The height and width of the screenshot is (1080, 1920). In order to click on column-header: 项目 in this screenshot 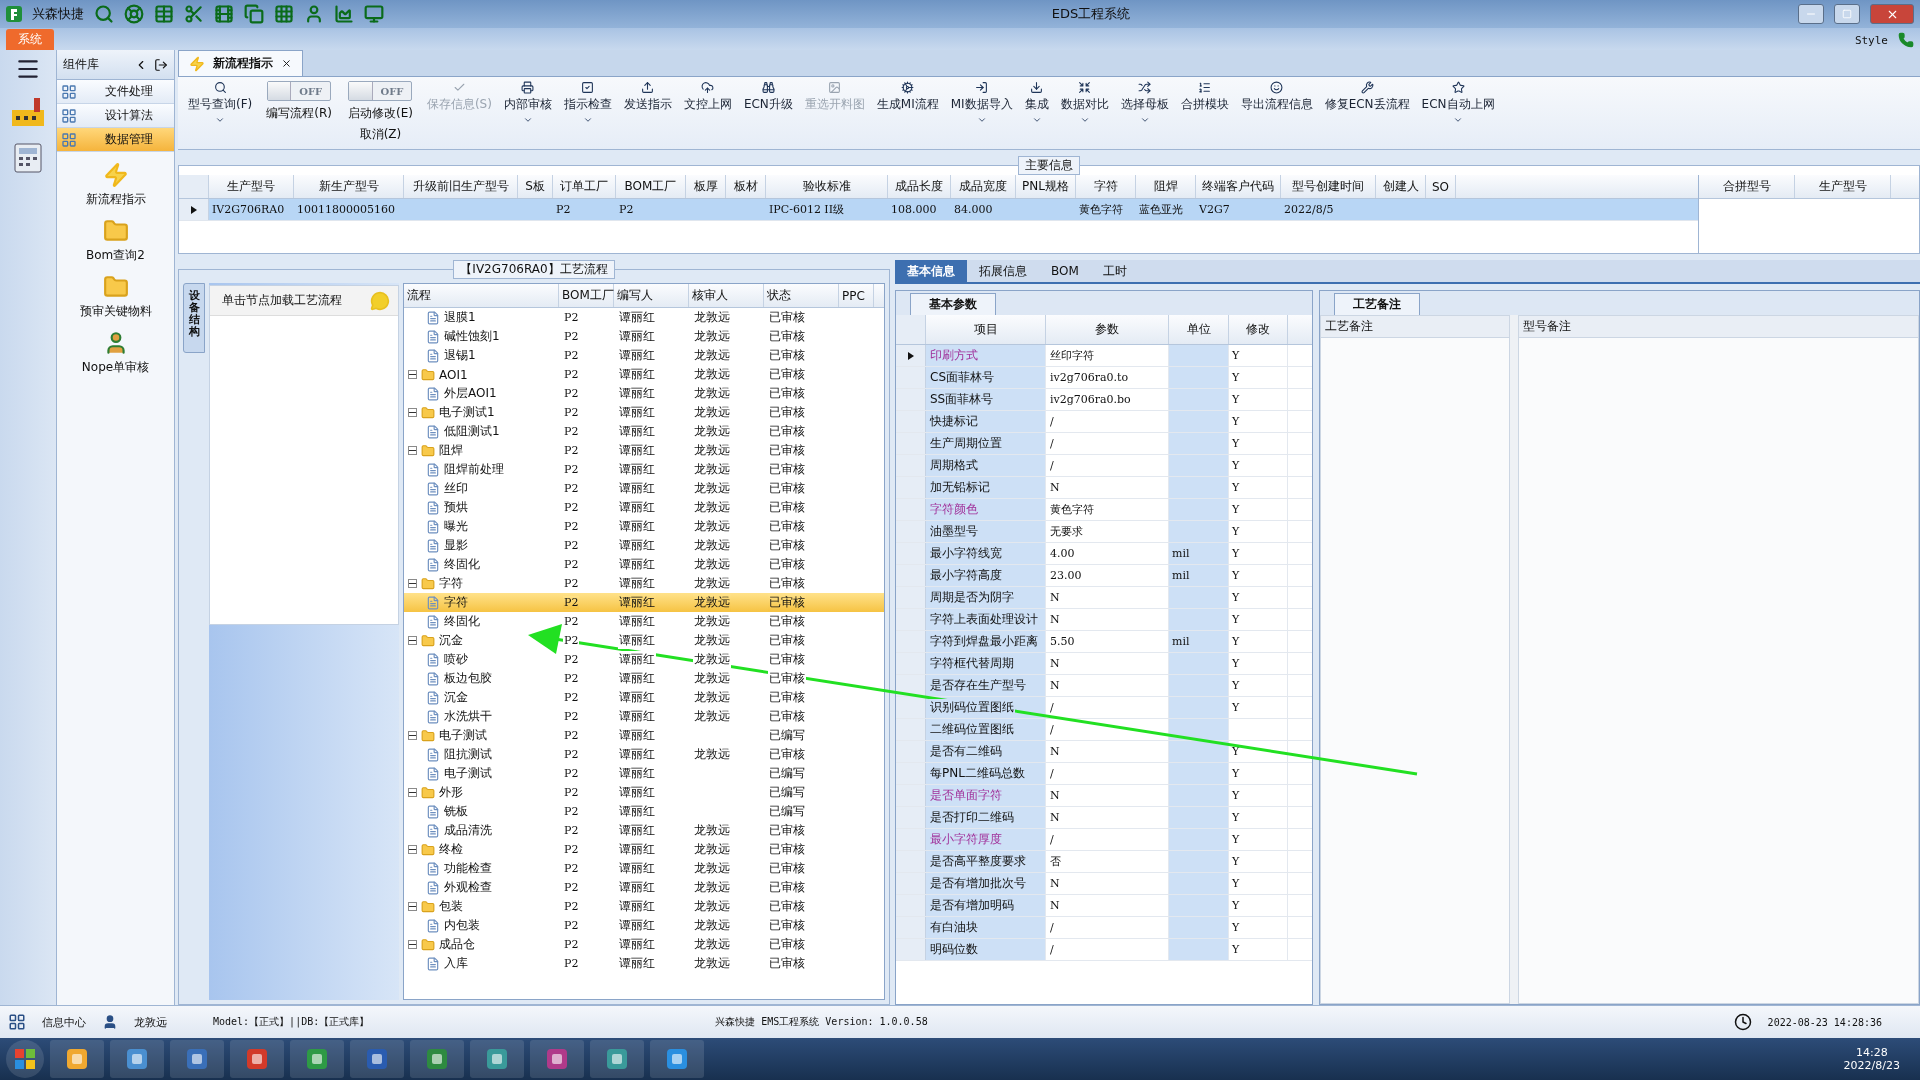, I will do `click(986, 329)`.